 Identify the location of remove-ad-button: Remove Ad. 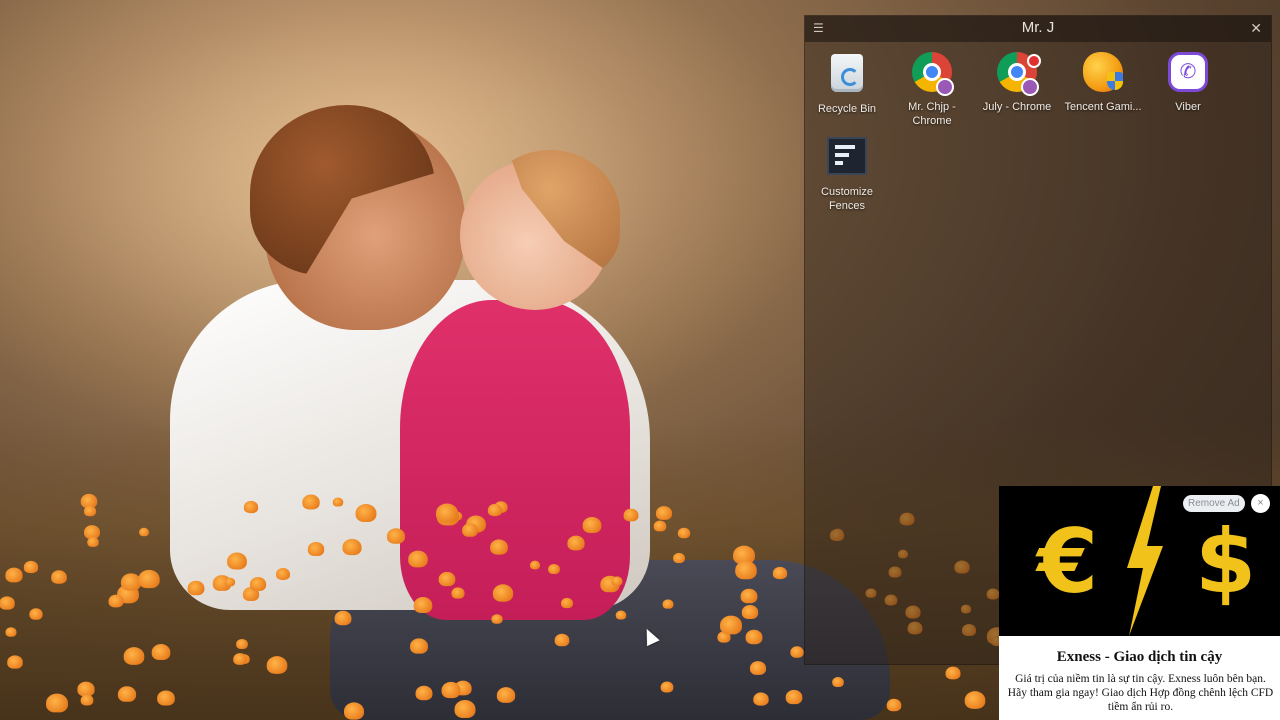
(1214, 503).